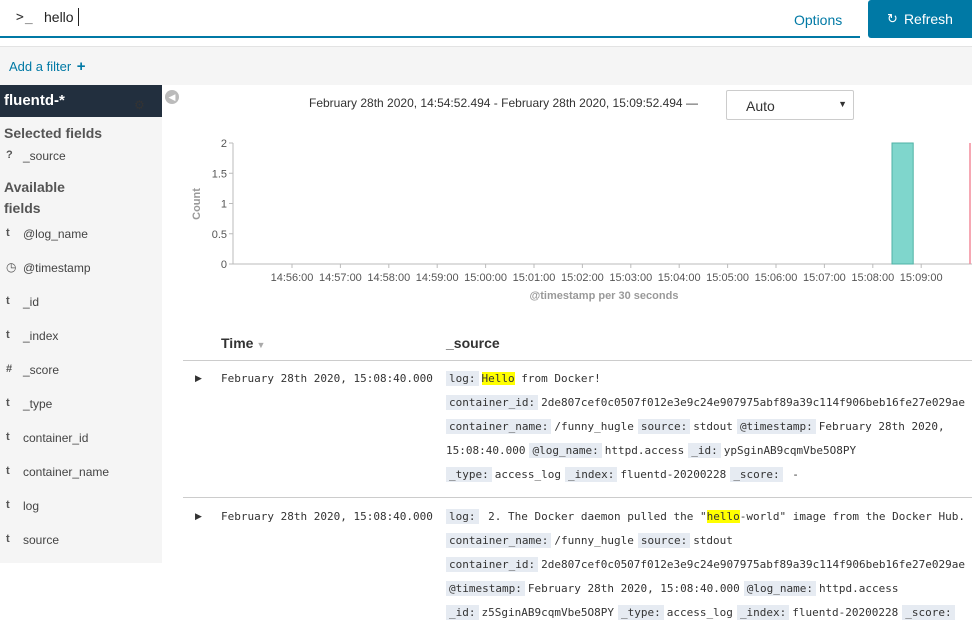 The width and height of the screenshot is (972, 635). What do you see at coordinates (723, 516) in the screenshot?
I see `search-highlight: hello` at bounding box center [723, 516].